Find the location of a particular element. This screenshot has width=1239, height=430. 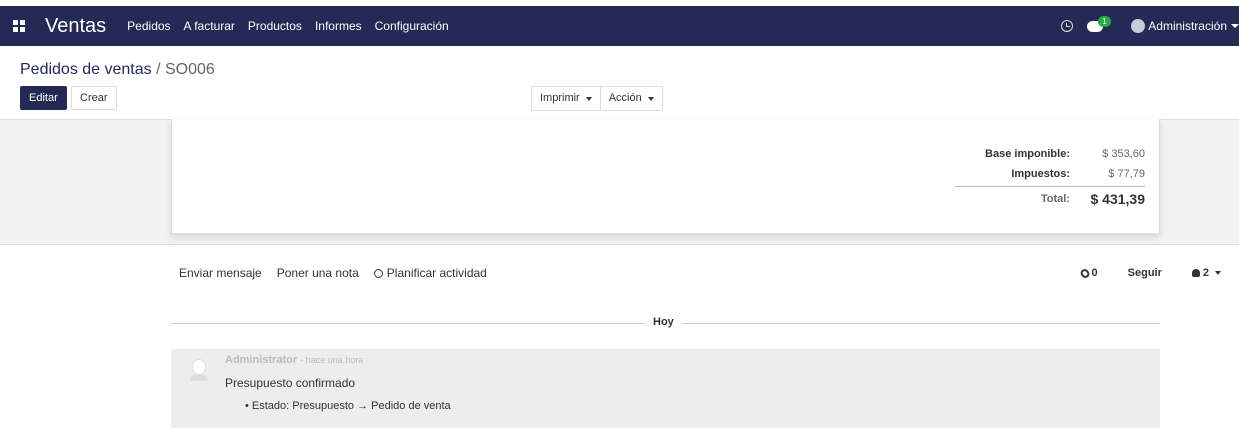

schedule-activity-button: Planificar actividad is located at coordinates (430, 273).